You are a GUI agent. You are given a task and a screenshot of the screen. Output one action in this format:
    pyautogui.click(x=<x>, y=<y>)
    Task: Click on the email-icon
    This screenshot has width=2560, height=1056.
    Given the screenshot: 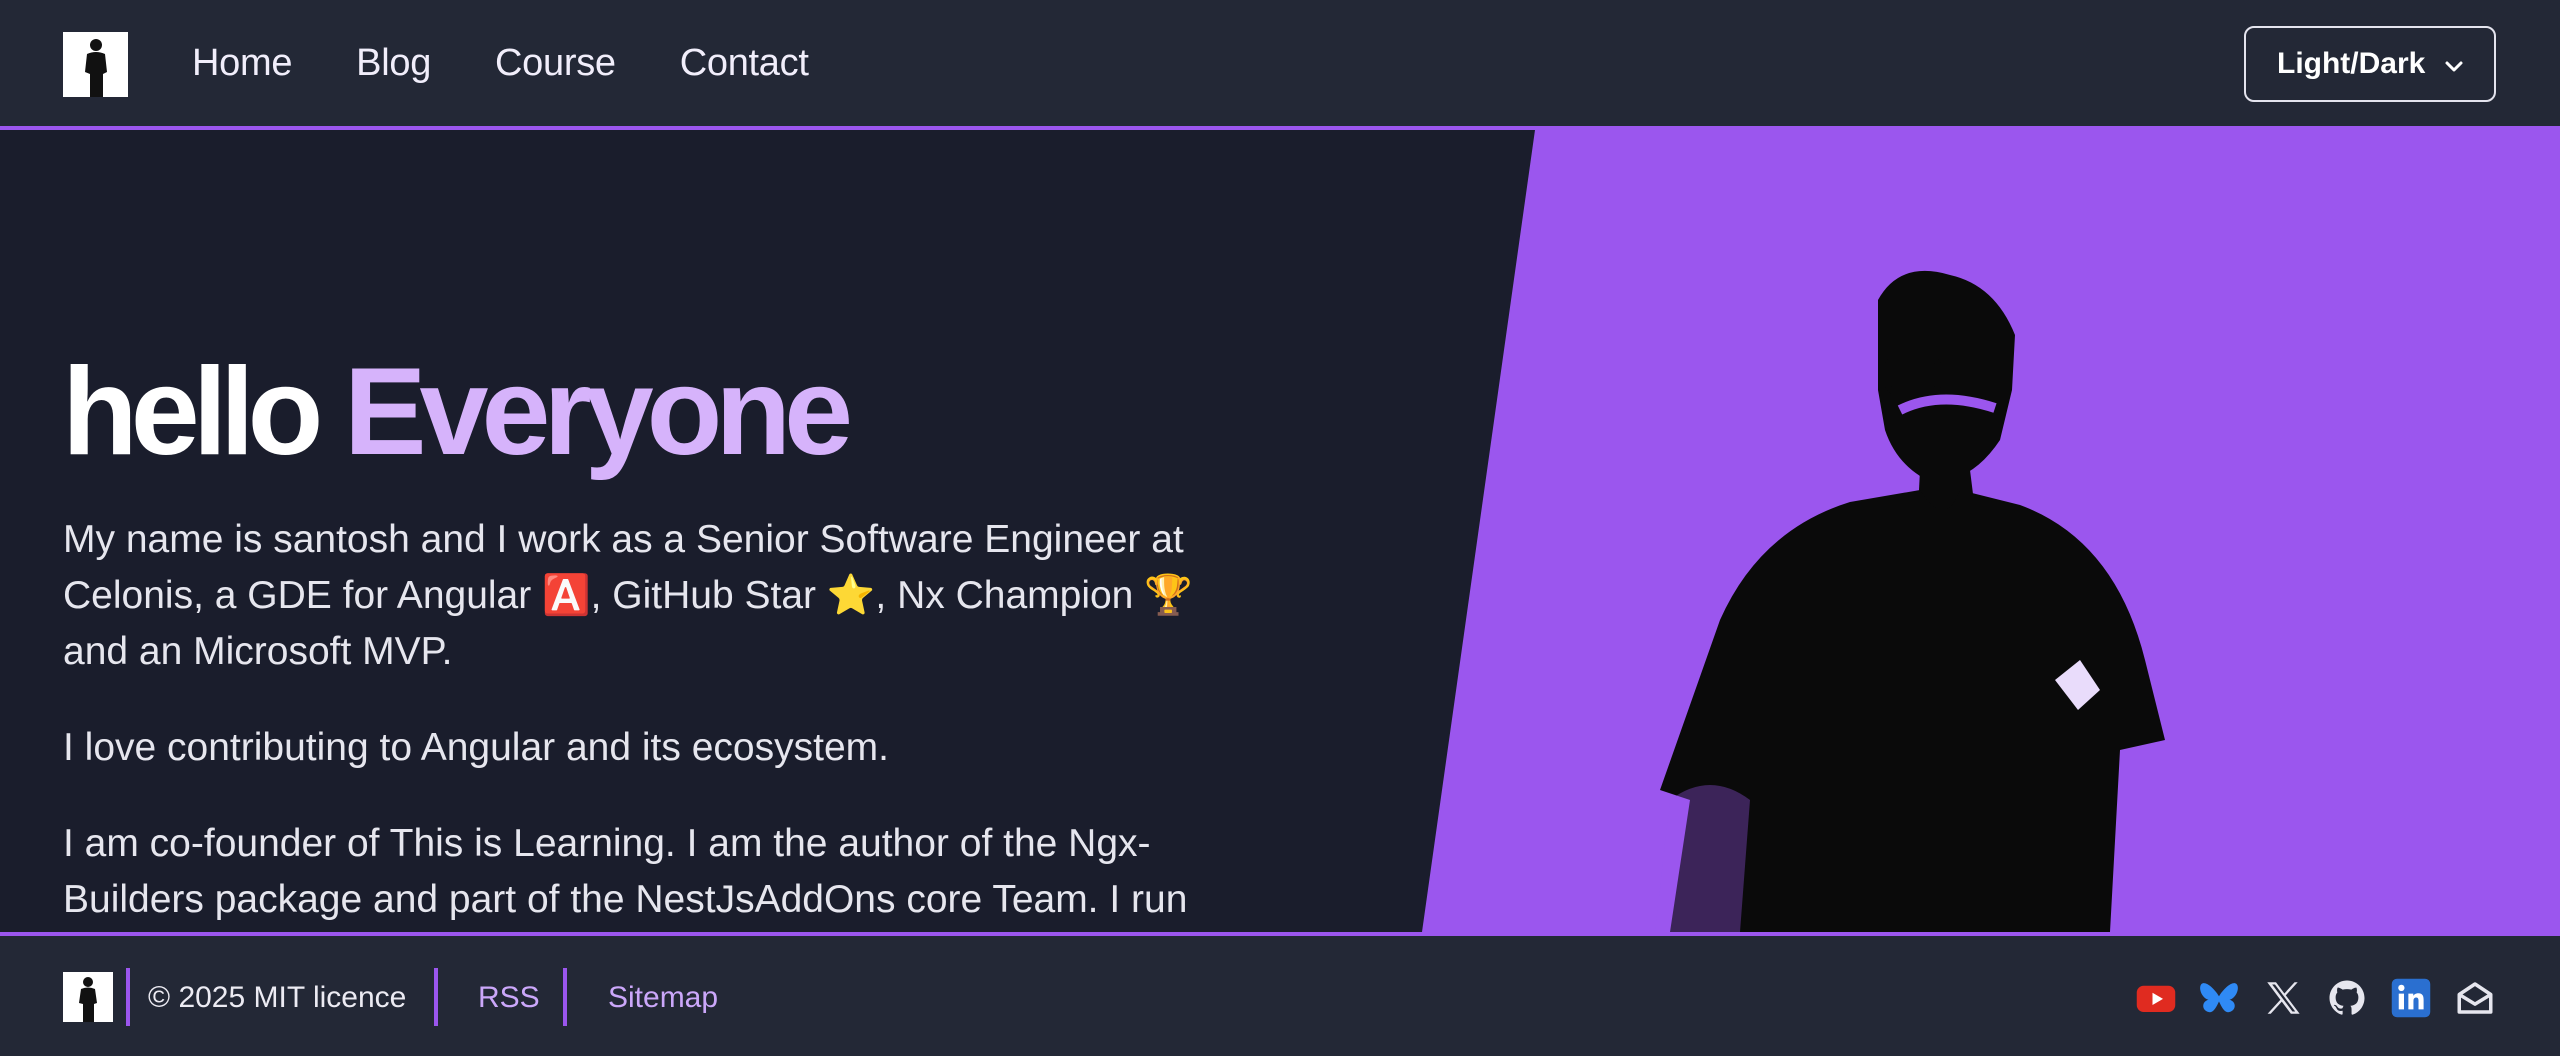 What is the action you would take?
    pyautogui.click(x=2475, y=998)
    